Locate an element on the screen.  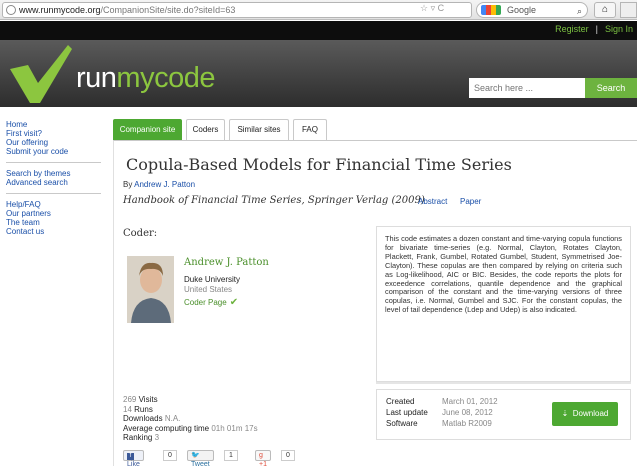
globe-icon is located at coordinates (11, 10).